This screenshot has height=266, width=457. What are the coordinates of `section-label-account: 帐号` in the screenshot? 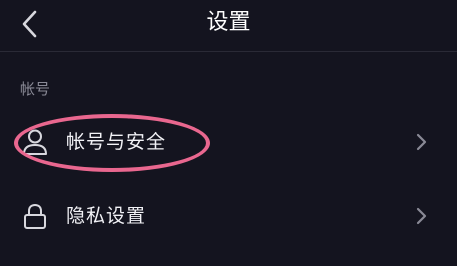 It's located at (35, 89).